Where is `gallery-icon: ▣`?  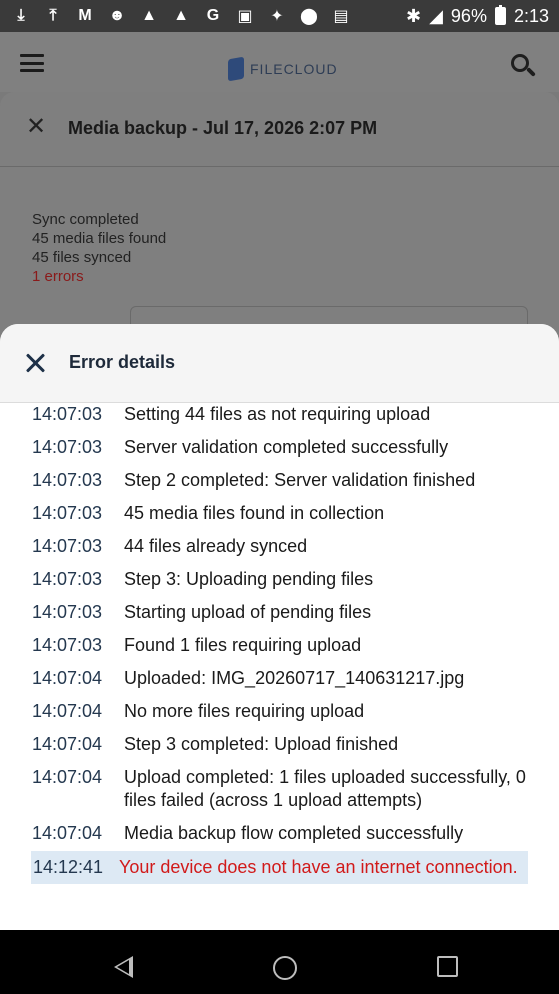
gallery-icon: ▣ is located at coordinates (245, 16).